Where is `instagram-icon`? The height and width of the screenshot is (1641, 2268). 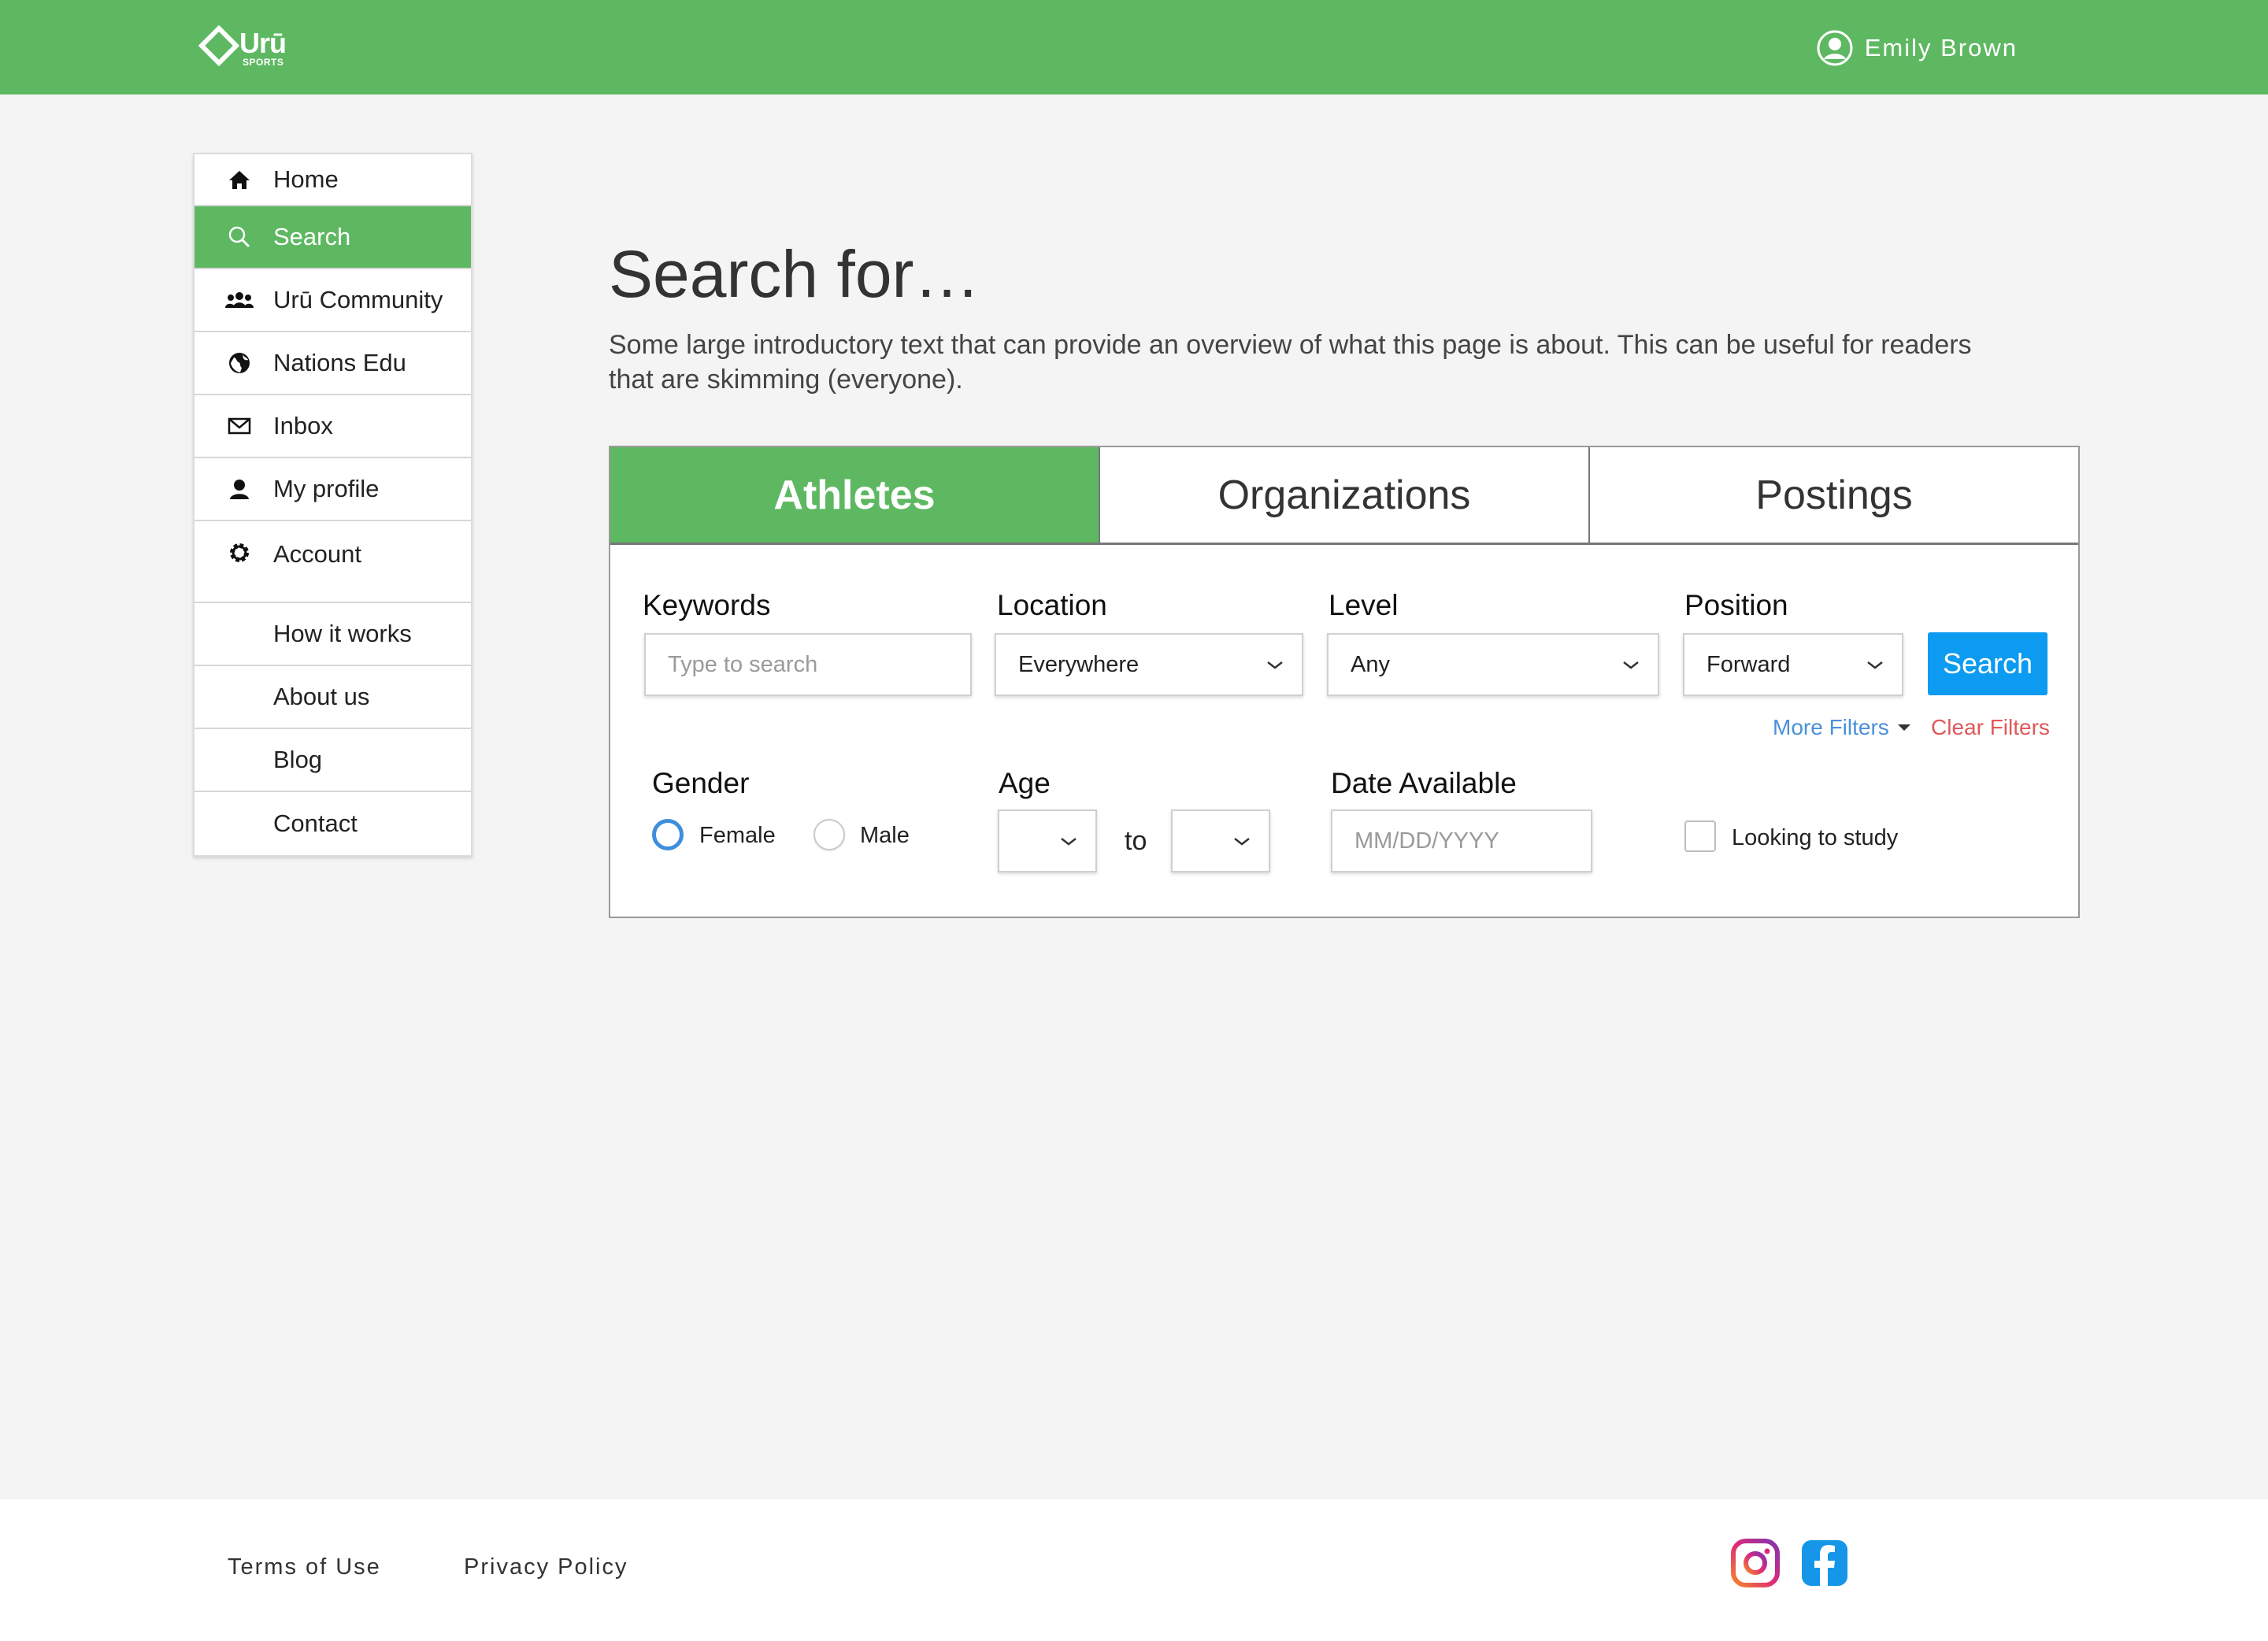
instagram-icon is located at coordinates (1755, 1563).